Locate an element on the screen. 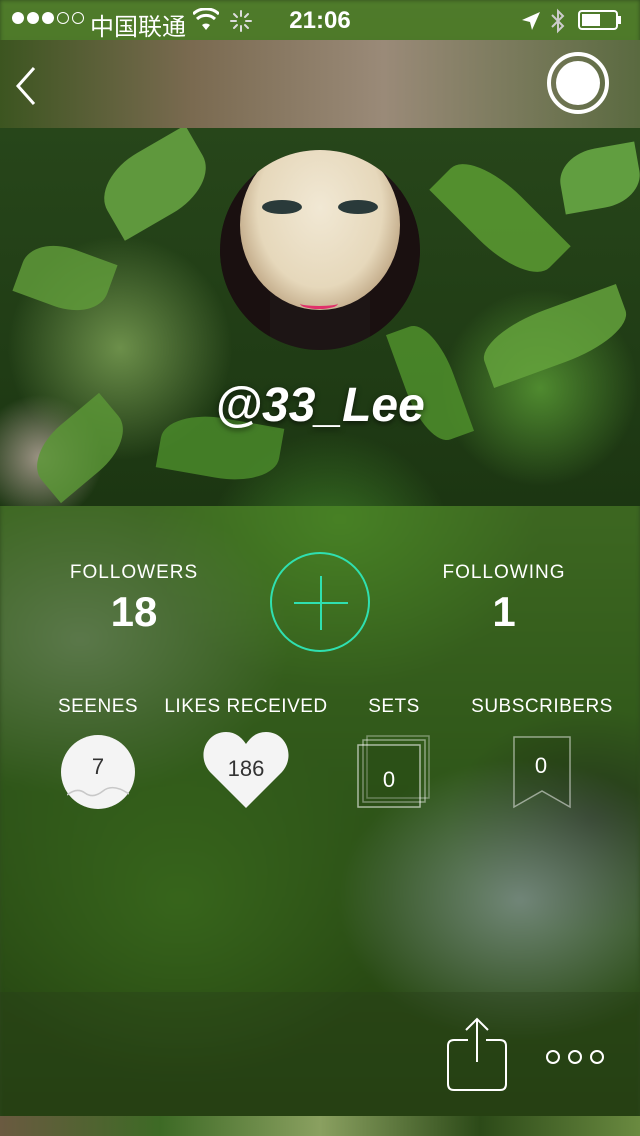  navigation-bar is located at coordinates (320, 84).